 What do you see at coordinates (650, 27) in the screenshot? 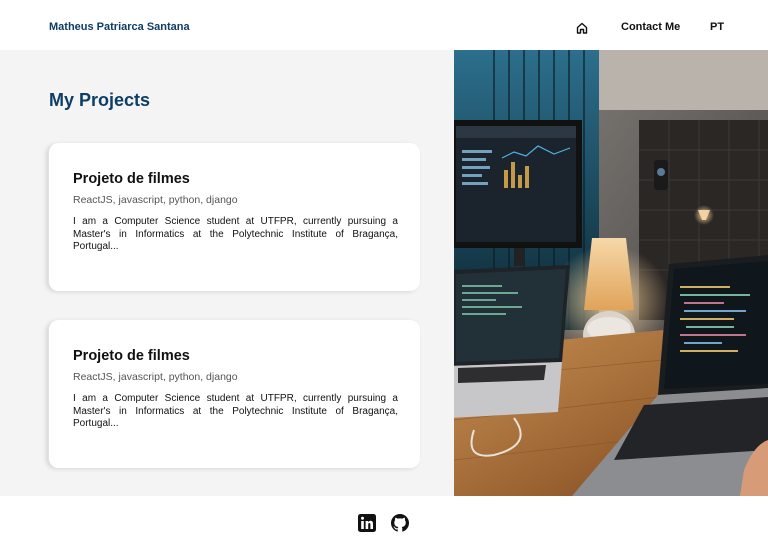
I see `contact-me-link: Contact Me` at bounding box center [650, 27].